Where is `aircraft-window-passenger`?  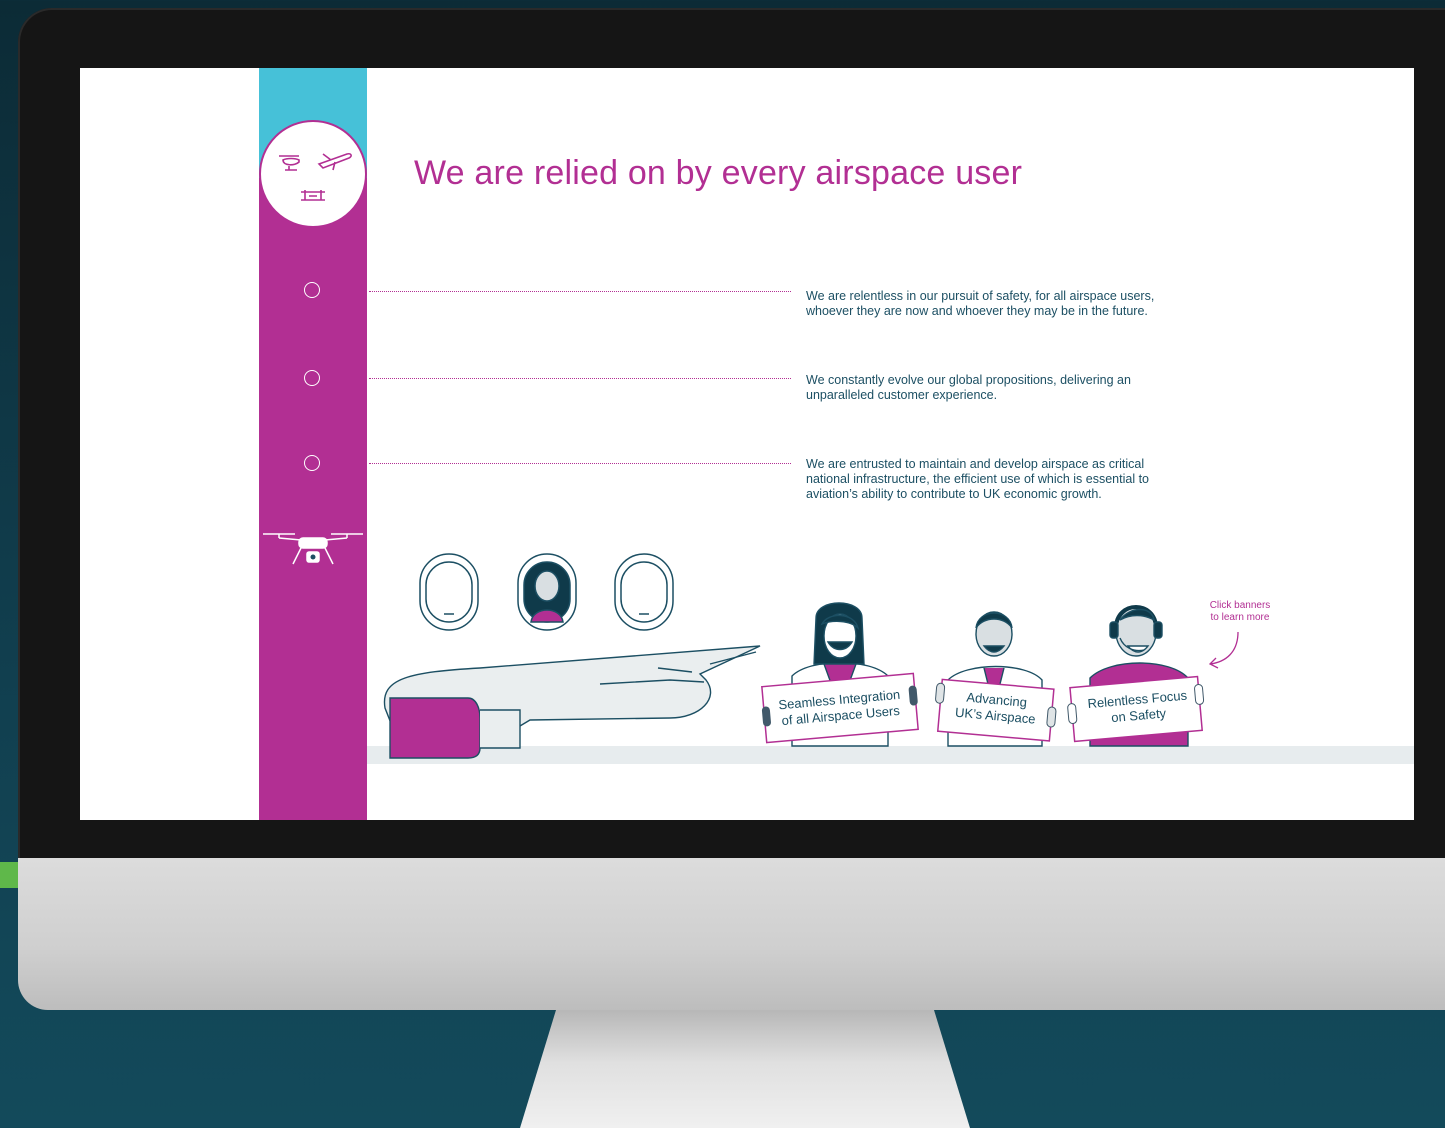
aircraft-window-passenger is located at coordinates (547, 592).